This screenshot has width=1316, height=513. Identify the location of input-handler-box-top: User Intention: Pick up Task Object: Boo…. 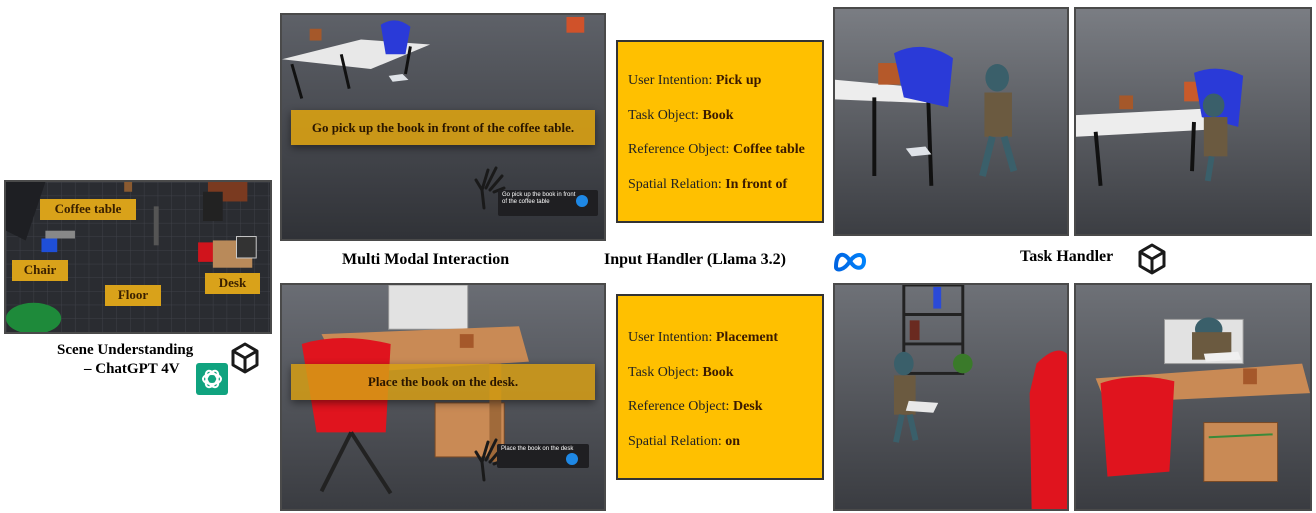
(720, 131).